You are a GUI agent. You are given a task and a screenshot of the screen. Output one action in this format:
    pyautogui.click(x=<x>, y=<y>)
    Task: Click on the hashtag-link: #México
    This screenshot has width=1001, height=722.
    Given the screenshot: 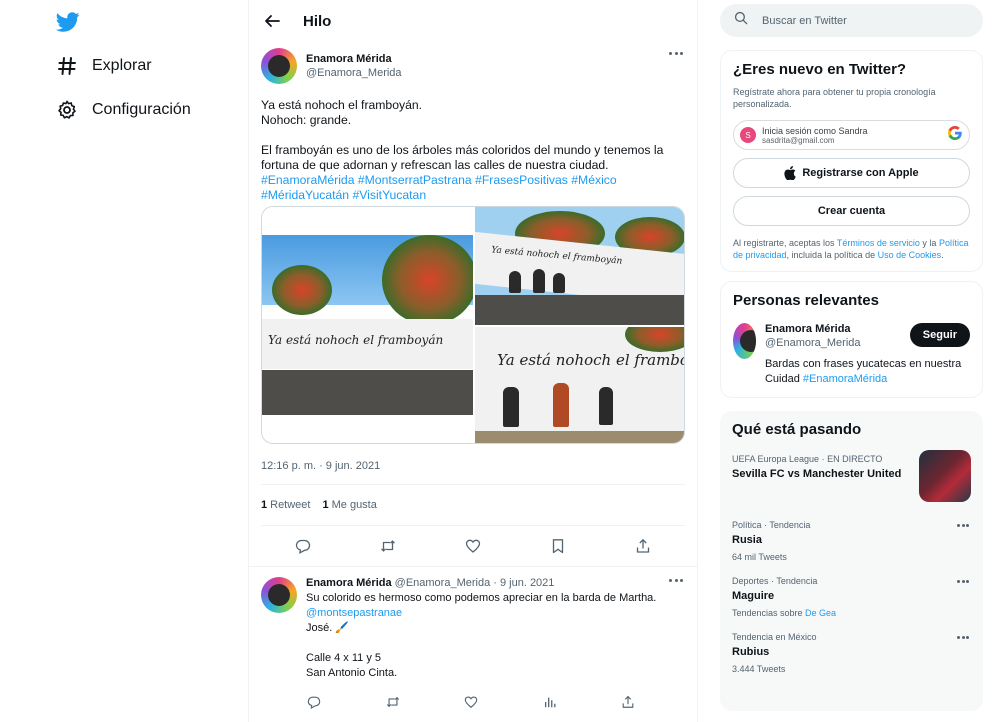 What is the action you would take?
    pyautogui.click(x=593, y=180)
    